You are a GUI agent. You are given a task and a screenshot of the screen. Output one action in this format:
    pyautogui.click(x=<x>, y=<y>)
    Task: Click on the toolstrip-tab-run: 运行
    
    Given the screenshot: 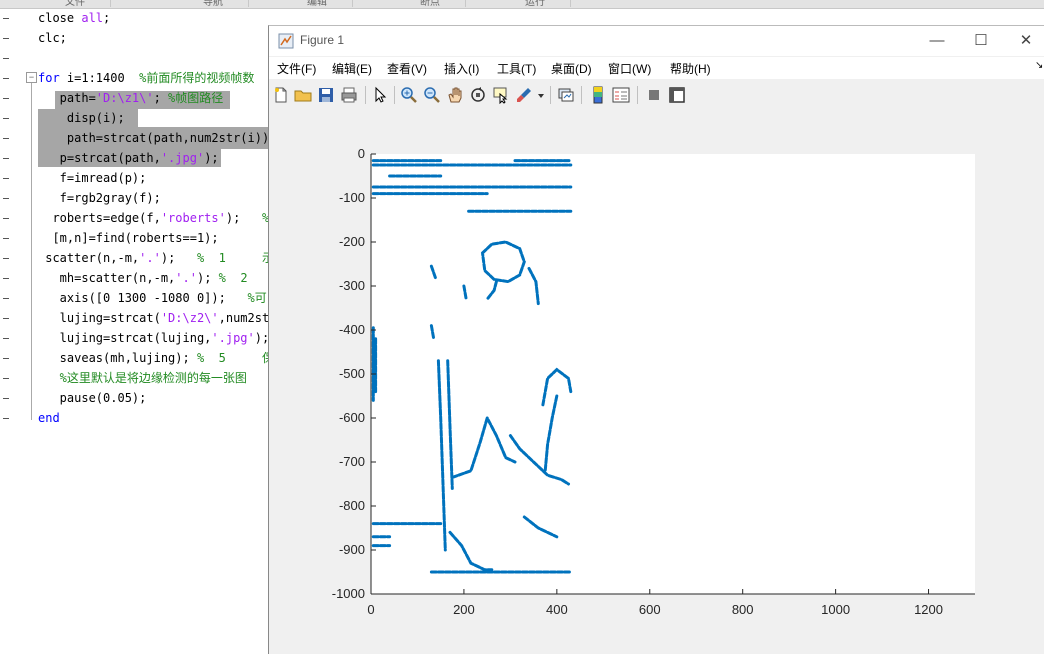 What is the action you would take?
    pyautogui.click(x=535, y=4)
    